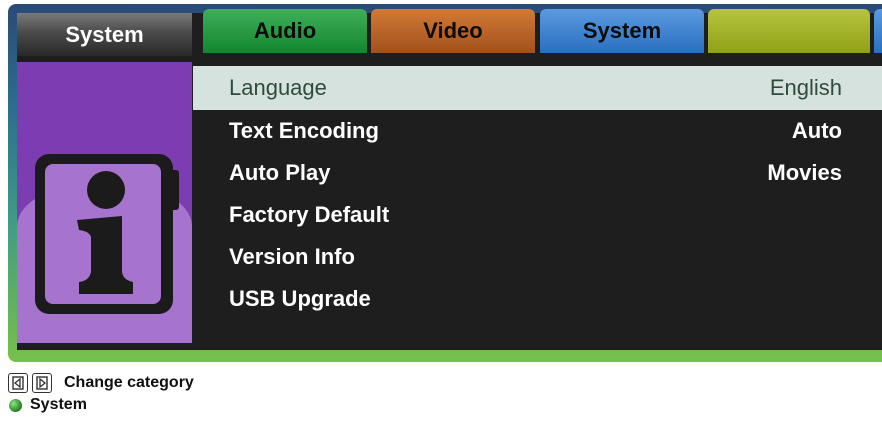 The width and height of the screenshot is (882, 421). Describe the element at coordinates (789, 31) in the screenshot. I see `tab-extra` at that location.